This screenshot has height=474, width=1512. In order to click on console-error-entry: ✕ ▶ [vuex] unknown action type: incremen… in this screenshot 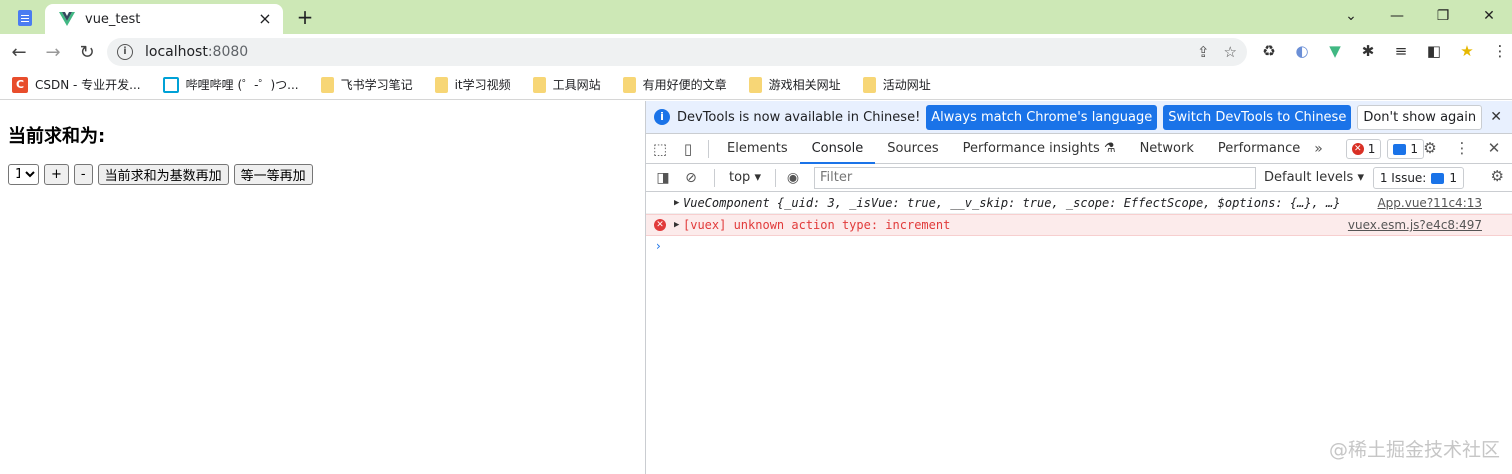, I will do `click(1079, 225)`.